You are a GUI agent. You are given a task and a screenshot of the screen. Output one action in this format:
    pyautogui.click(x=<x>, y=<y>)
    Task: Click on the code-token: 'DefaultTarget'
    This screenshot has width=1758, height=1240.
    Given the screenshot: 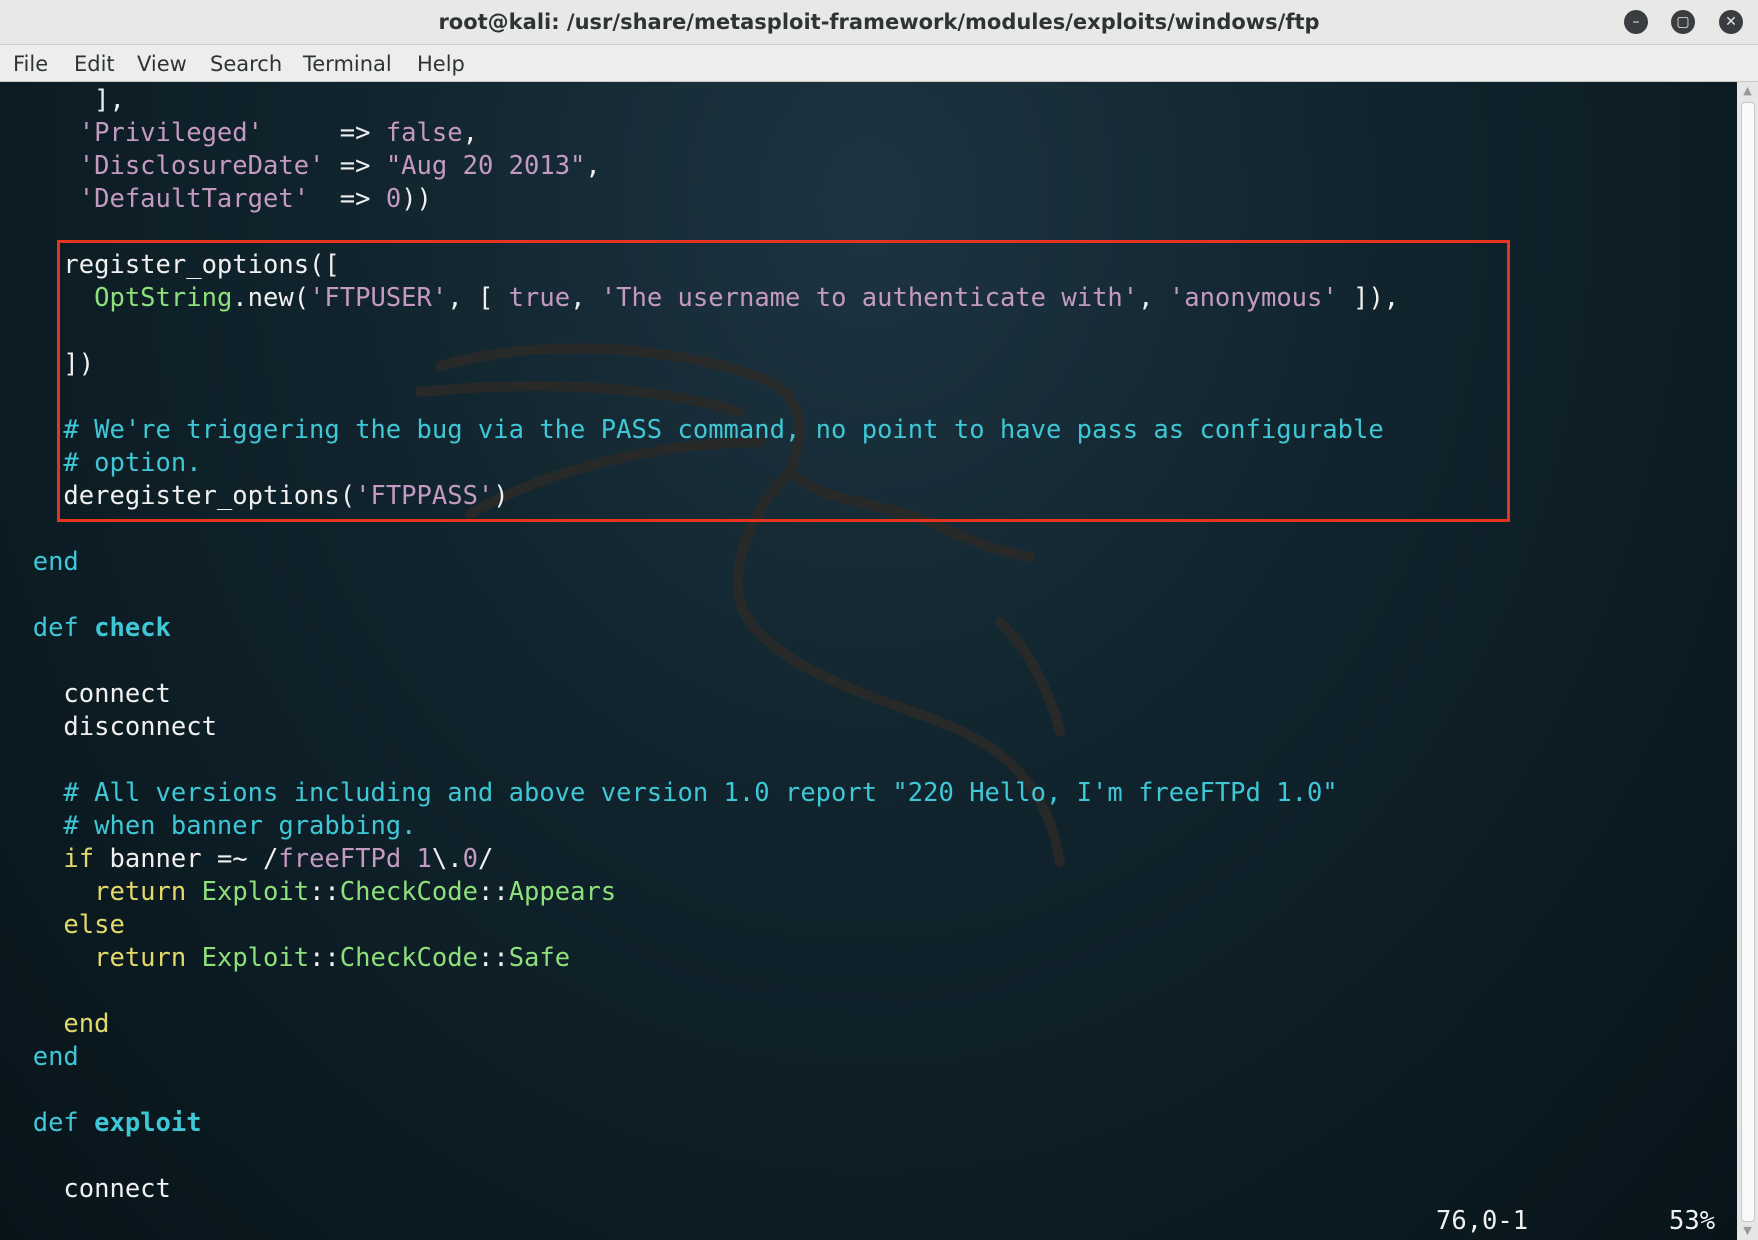 What is the action you would take?
    pyautogui.click(x=194, y=199)
    